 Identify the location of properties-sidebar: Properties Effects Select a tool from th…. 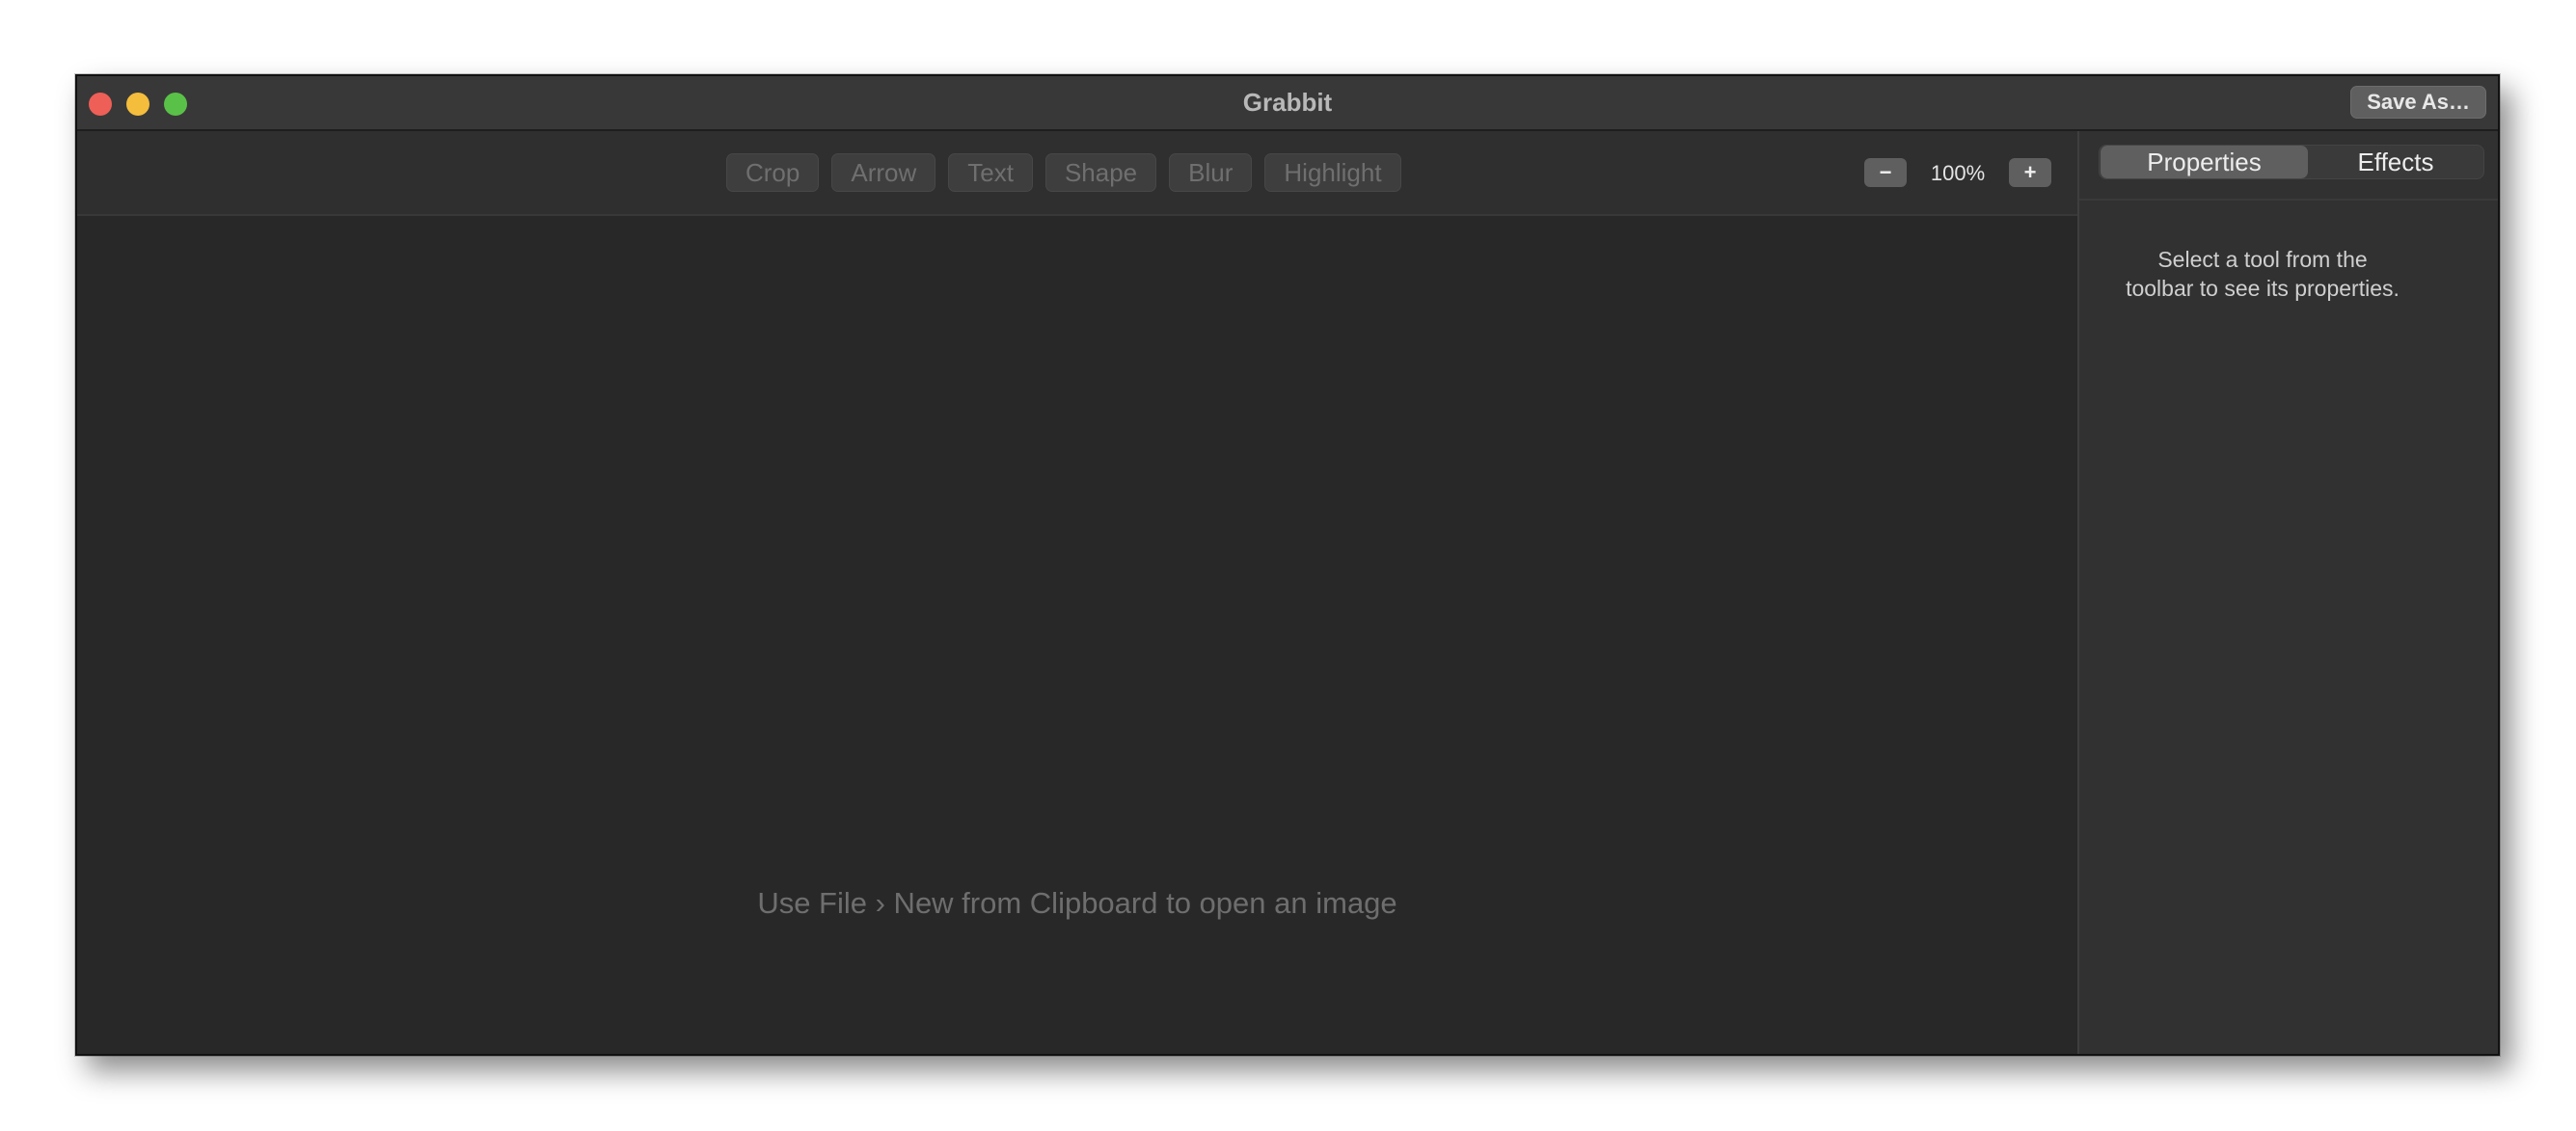
(2287, 592).